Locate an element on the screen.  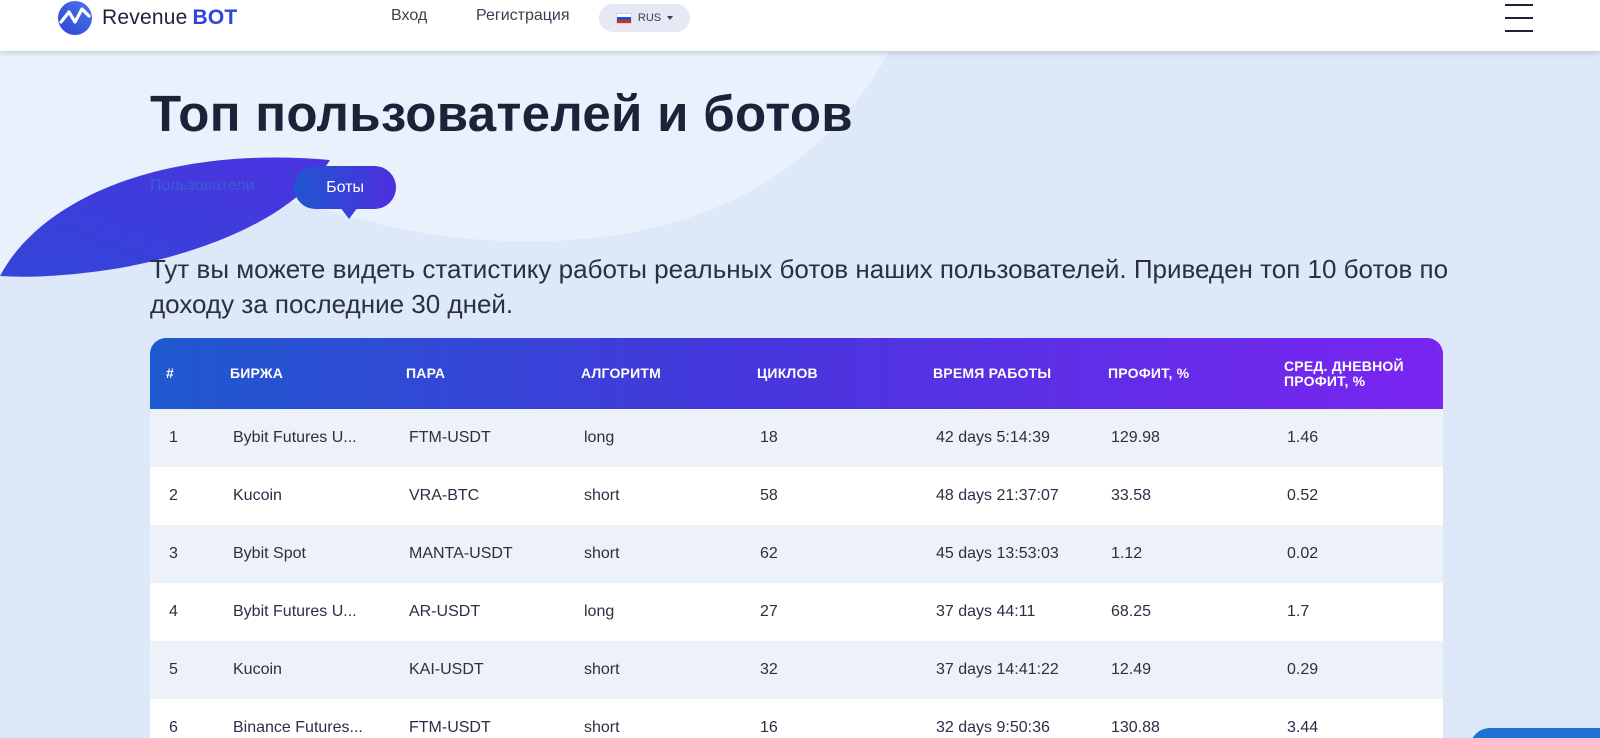
cell-uptime: 37 days 14:41:22 is located at coordinates (997, 669).